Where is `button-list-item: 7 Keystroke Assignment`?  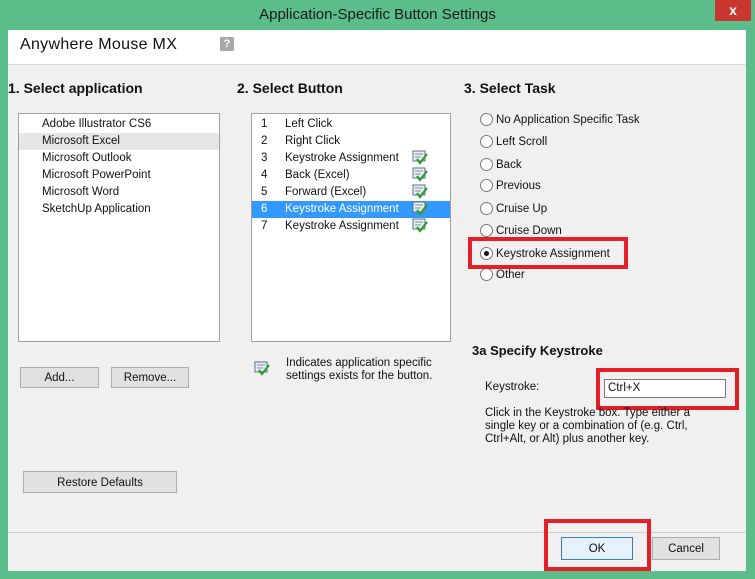
button-list-item: 7 Keystroke Assignment is located at coordinates (351, 226).